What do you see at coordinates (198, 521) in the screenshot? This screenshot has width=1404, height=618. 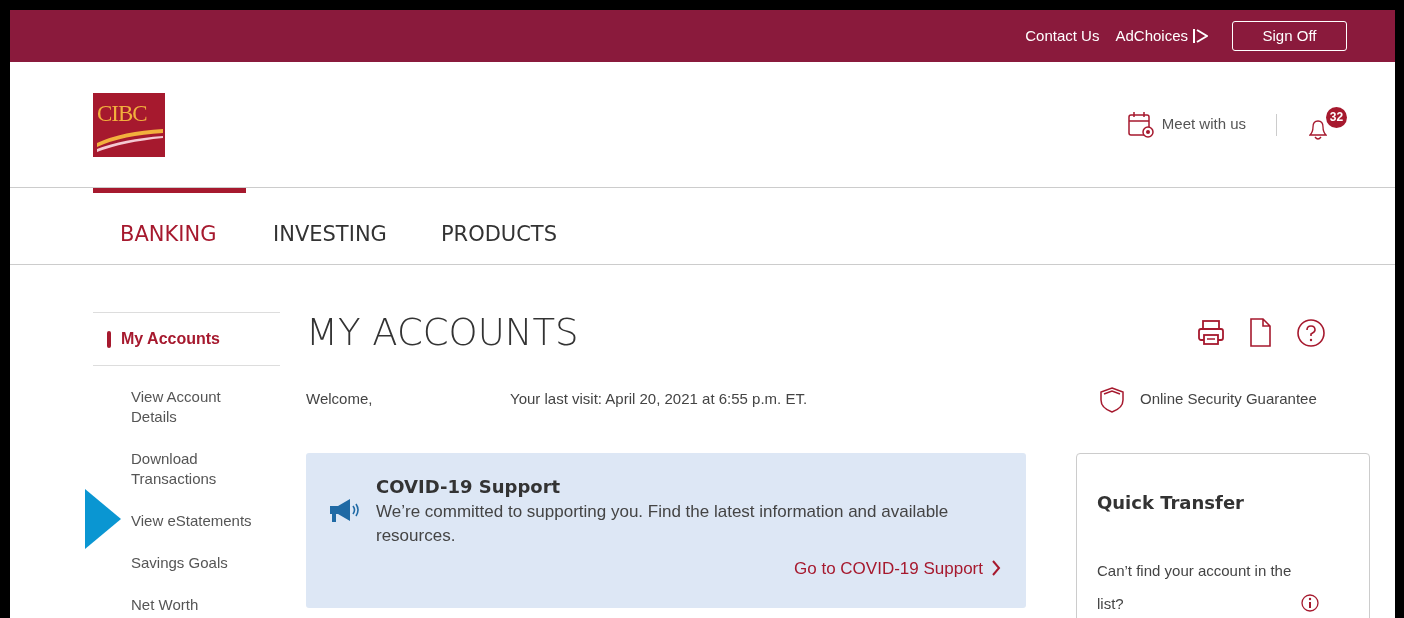 I see `sidebar-item: View eStatements` at bounding box center [198, 521].